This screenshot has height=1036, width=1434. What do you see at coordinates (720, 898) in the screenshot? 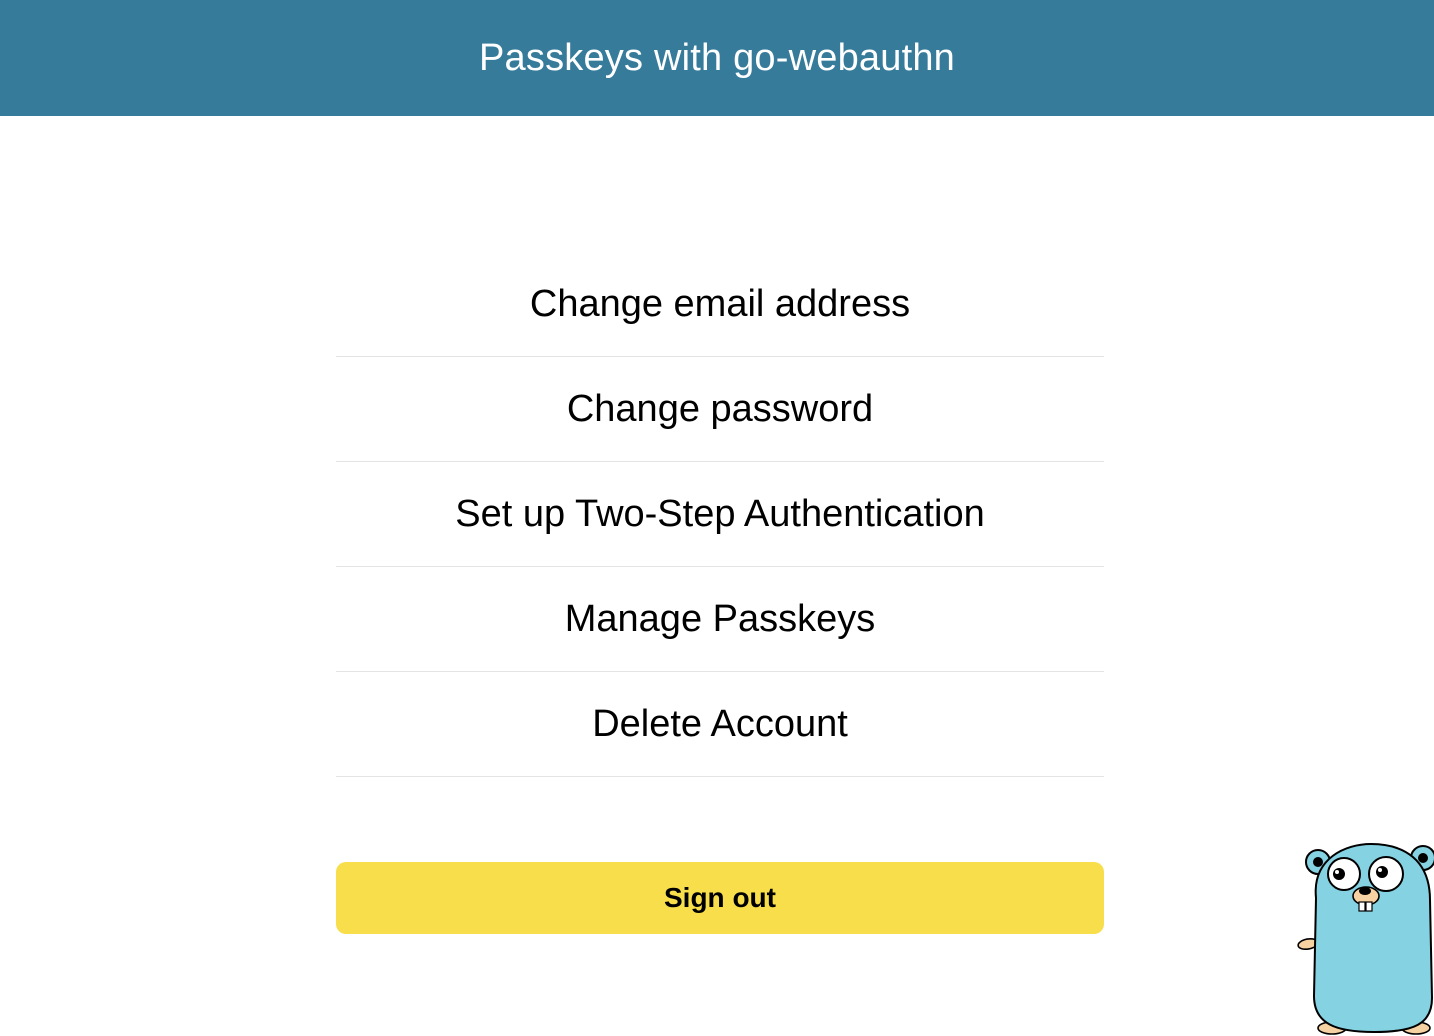
I see `sign-out-button: Sign out` at bounding box center [720, 898].